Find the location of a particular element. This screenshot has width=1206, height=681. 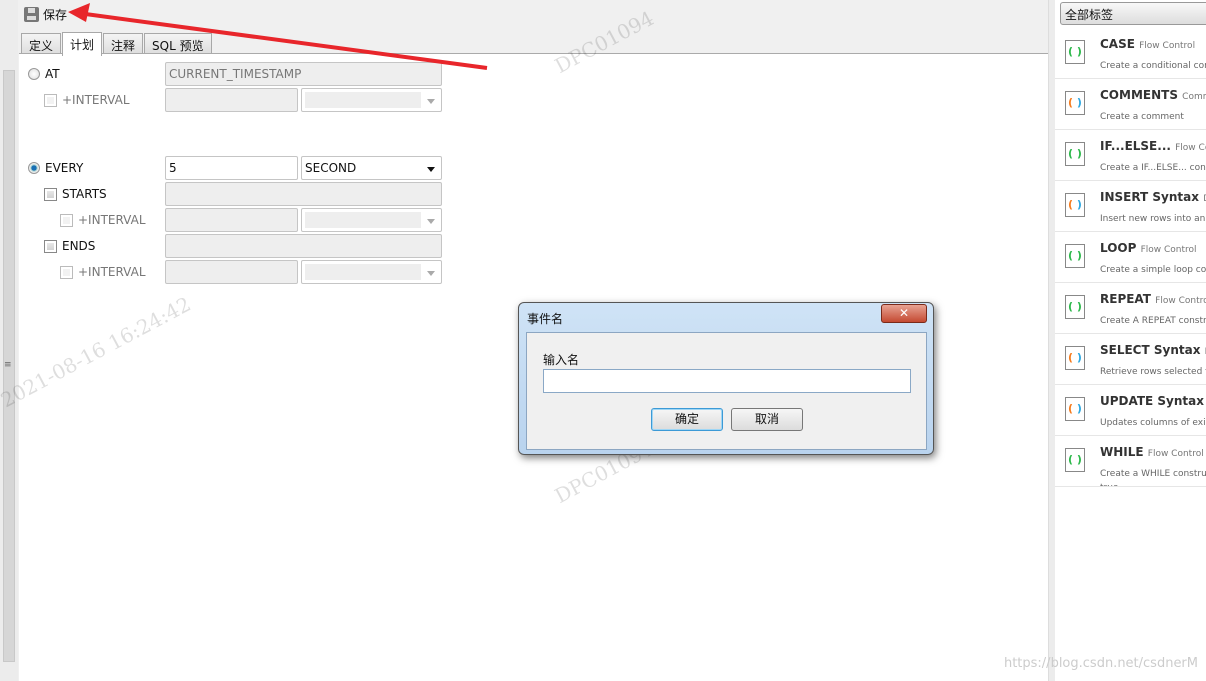

event-name-dialog: 事件名 ✕ 输入名 确定 取消 is located at coordinates (726, 378).